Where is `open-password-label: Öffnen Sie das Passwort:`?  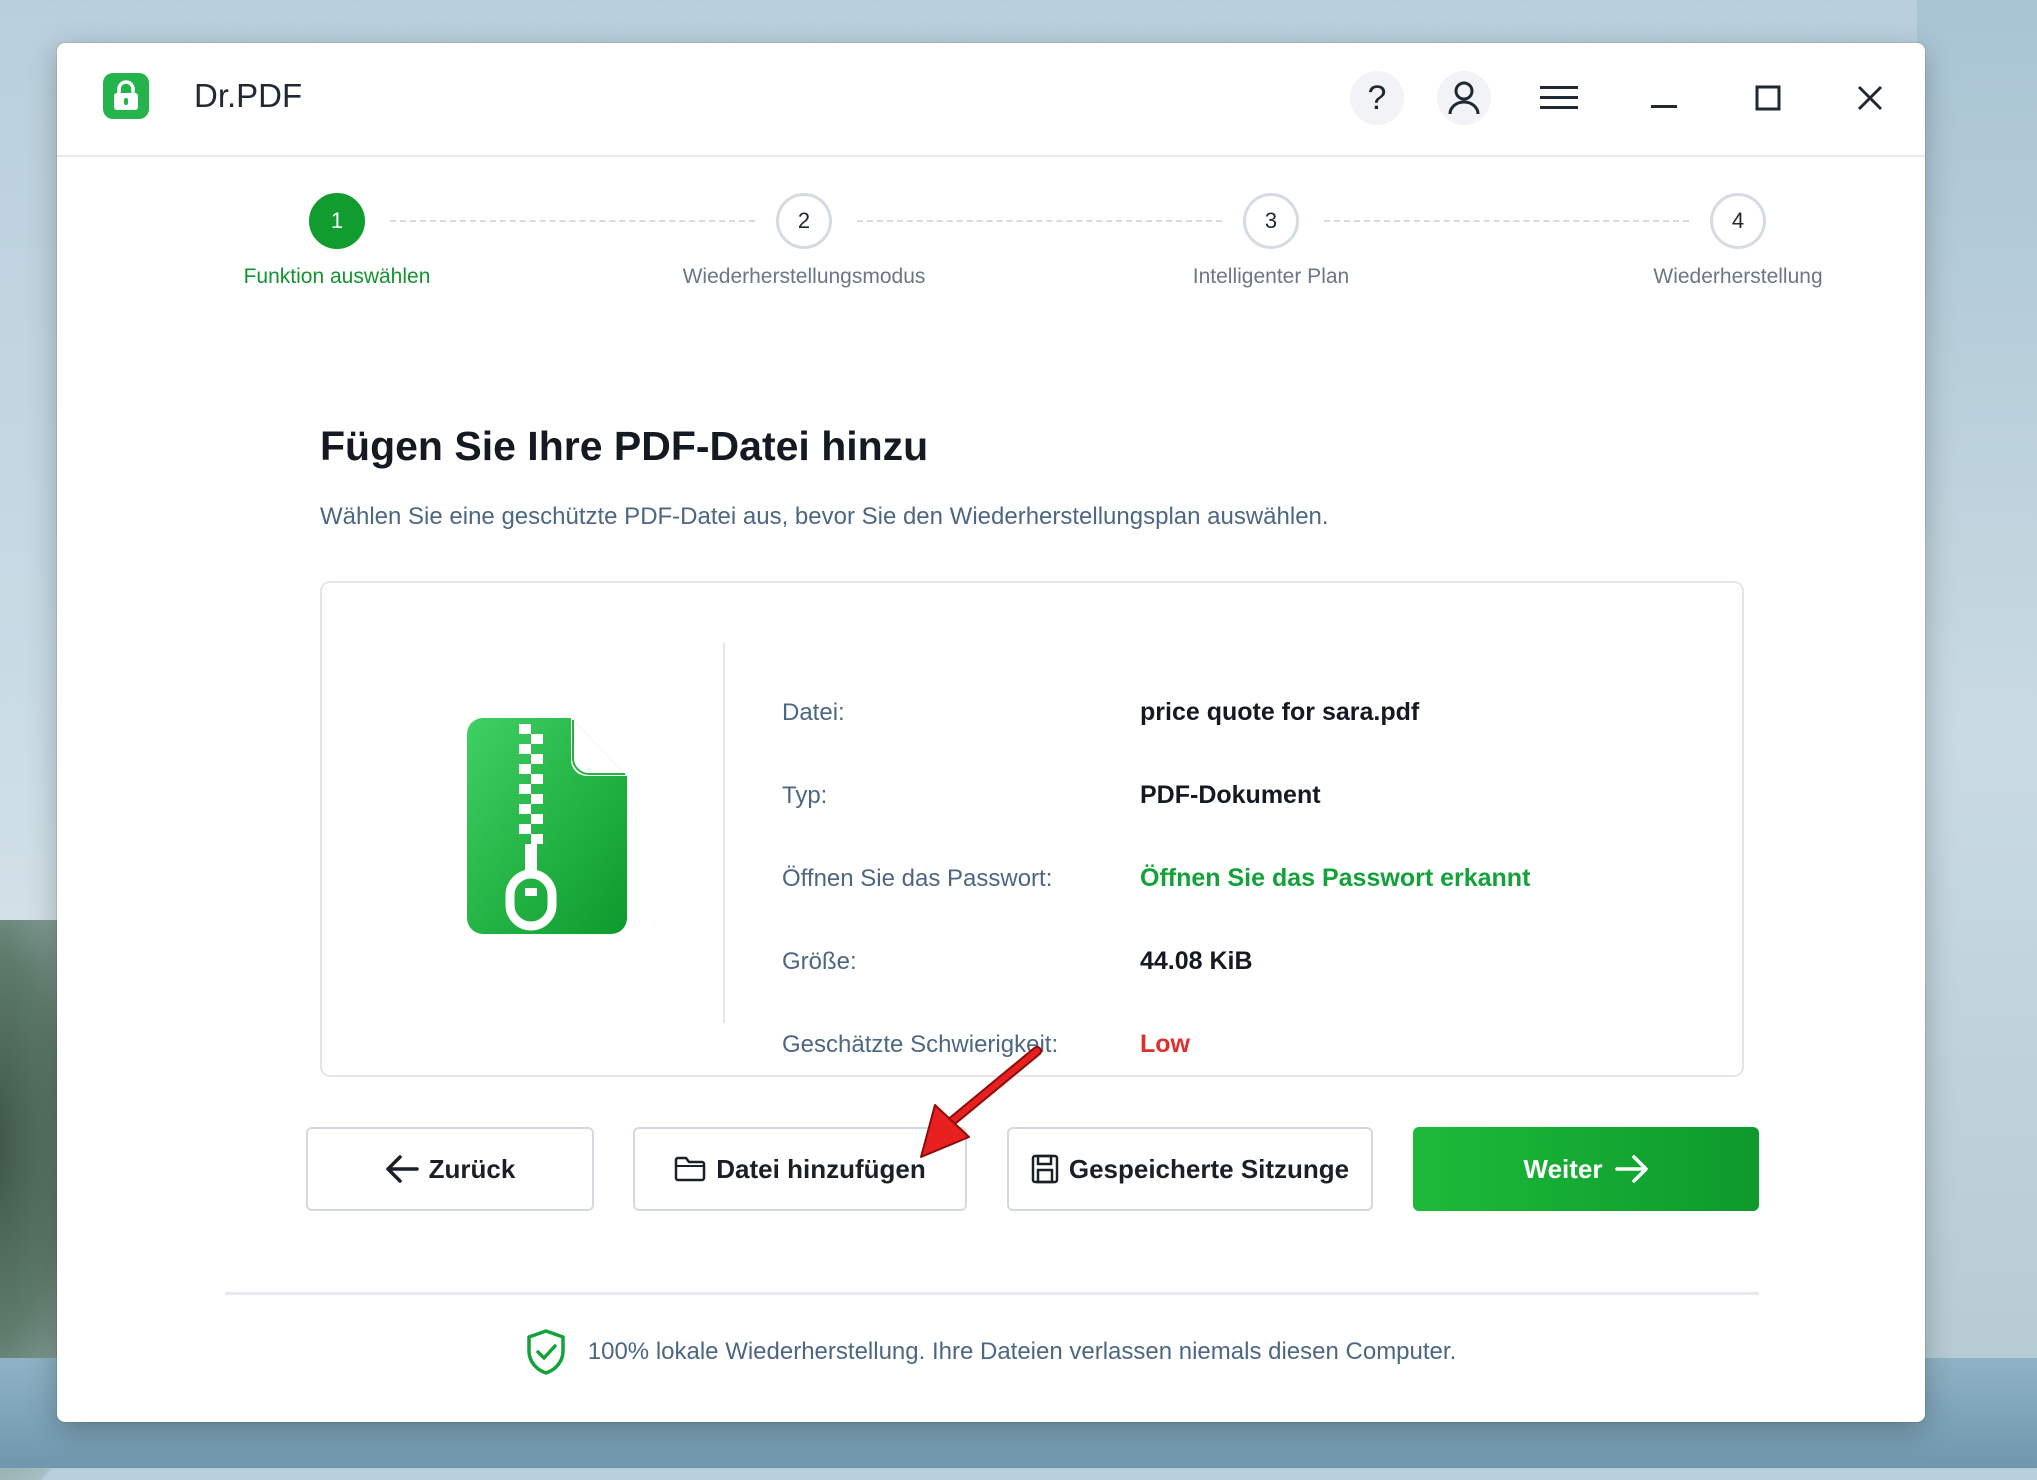
open-password-label: Öffnen Sie das Passwort: is located at coordinates (917, 878).